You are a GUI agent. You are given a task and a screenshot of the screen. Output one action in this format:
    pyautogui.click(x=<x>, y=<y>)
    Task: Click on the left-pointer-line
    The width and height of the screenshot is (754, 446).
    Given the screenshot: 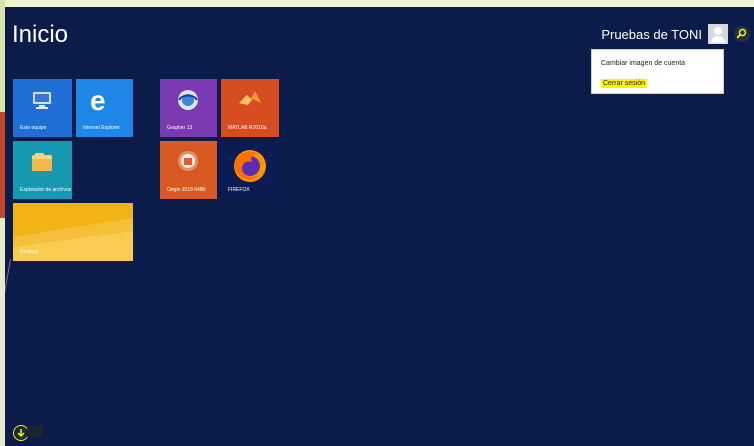 What is the action you would take?
    pyautogui.click(x=8, y=303)
    